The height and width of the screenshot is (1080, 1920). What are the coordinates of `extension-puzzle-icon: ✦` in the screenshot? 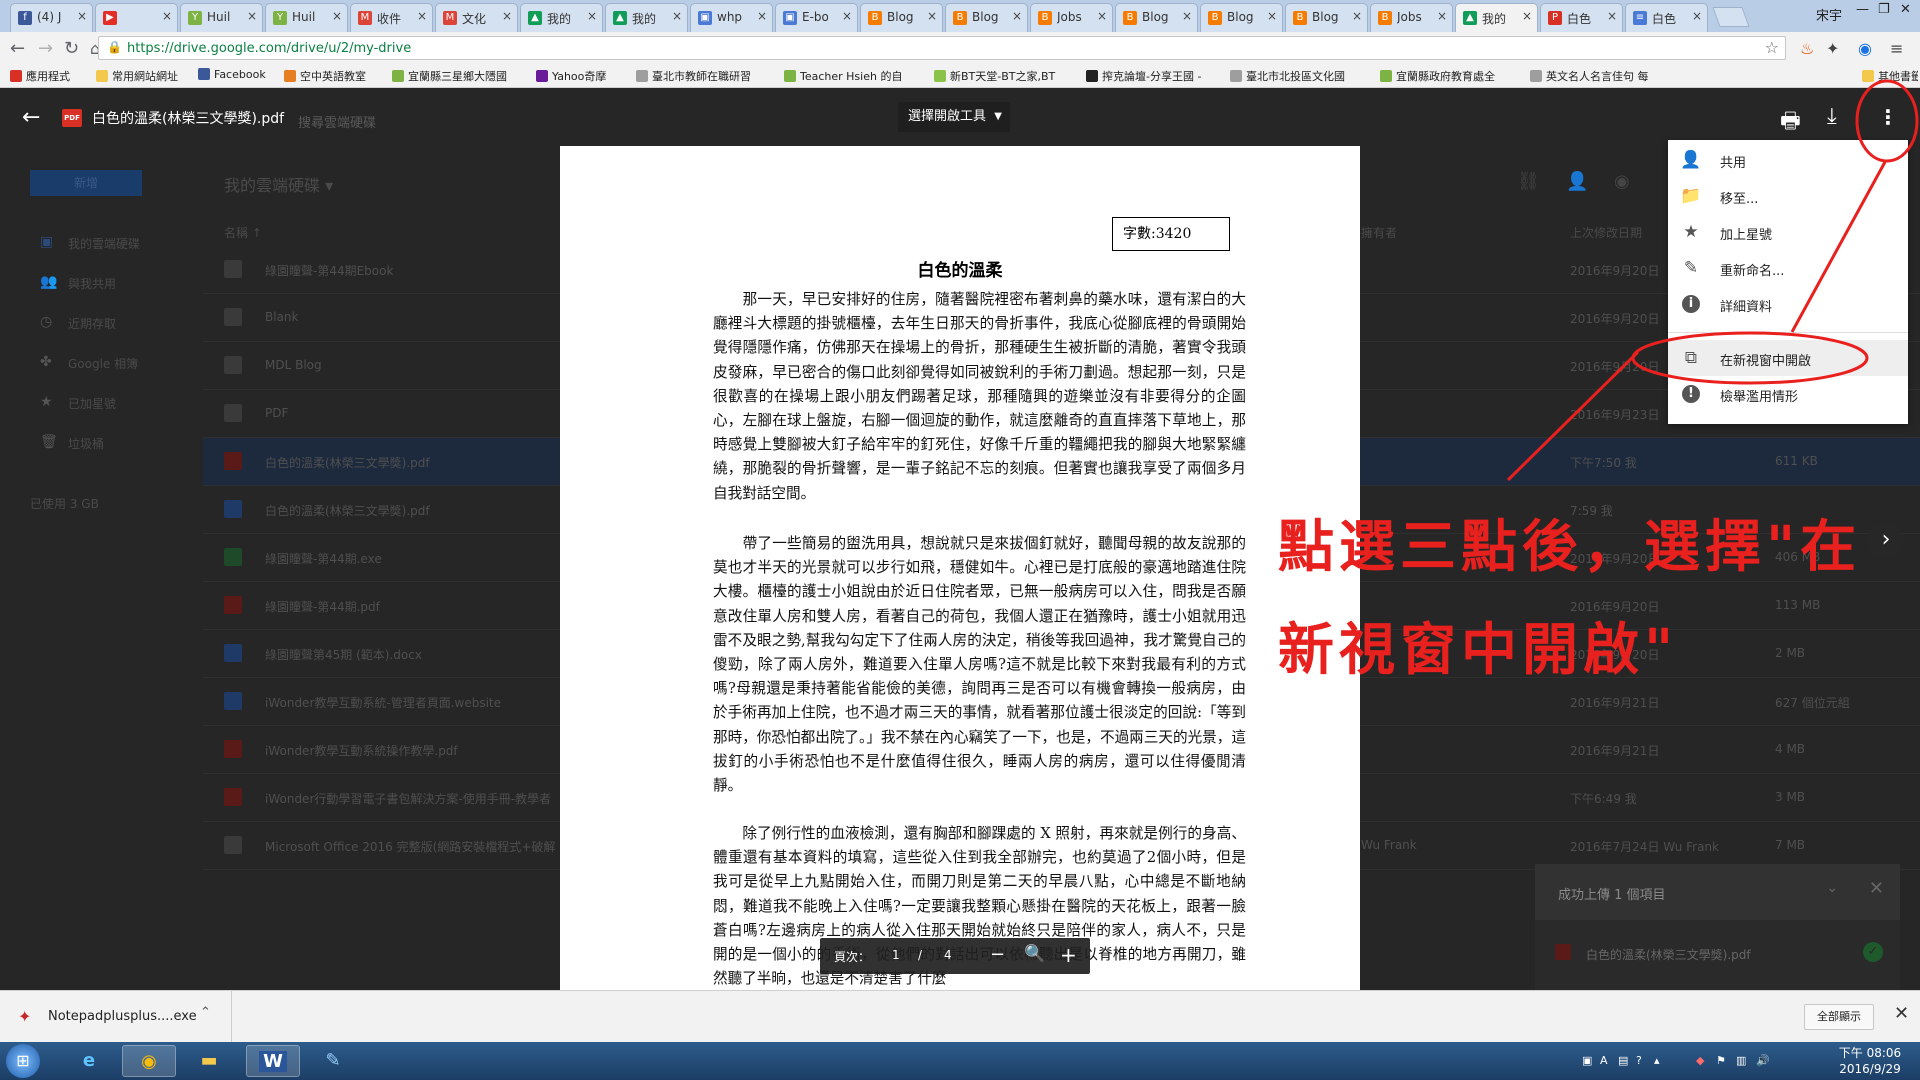 It's located at (1832, 48).